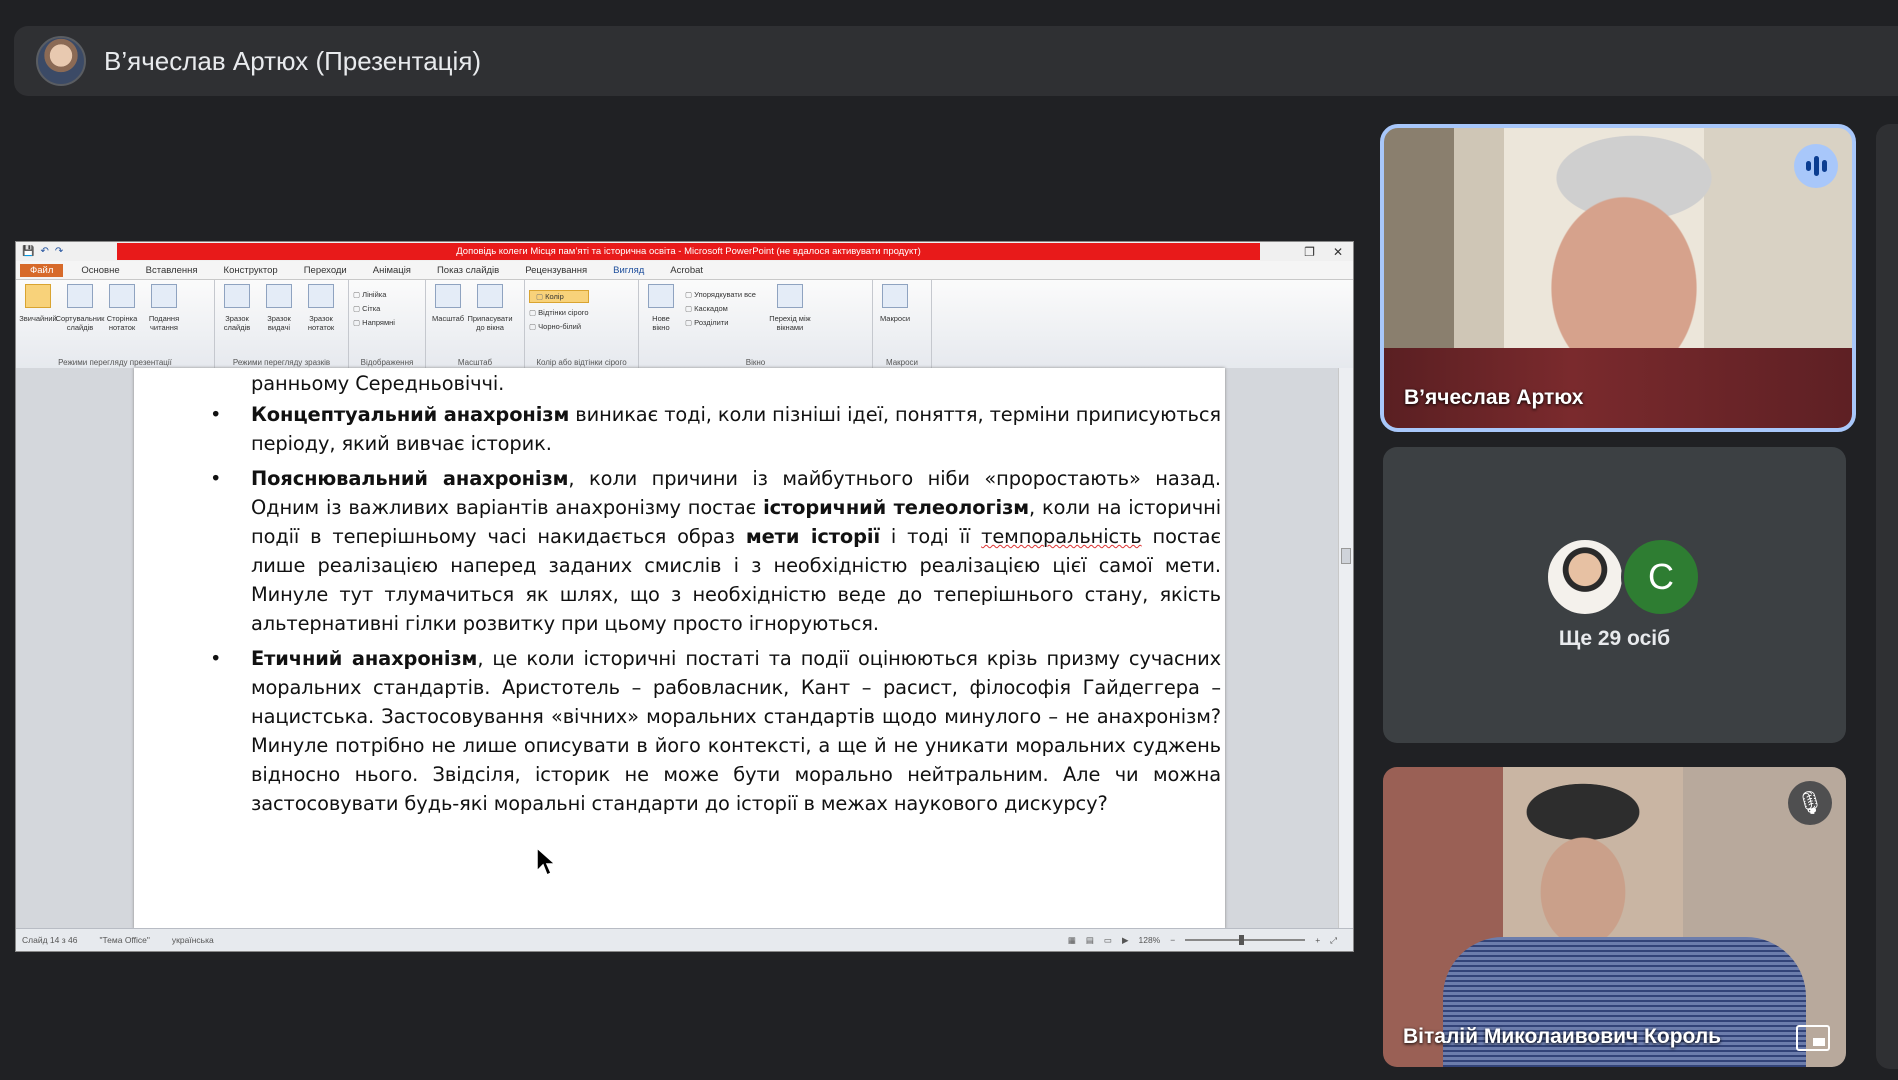 This screenshot has height=1080, width=1898. What do you see at coordinates (321, 326) in the screenshot?
I see `notes-master-button: Зразок нотаток` at bounding box center [321, 326].